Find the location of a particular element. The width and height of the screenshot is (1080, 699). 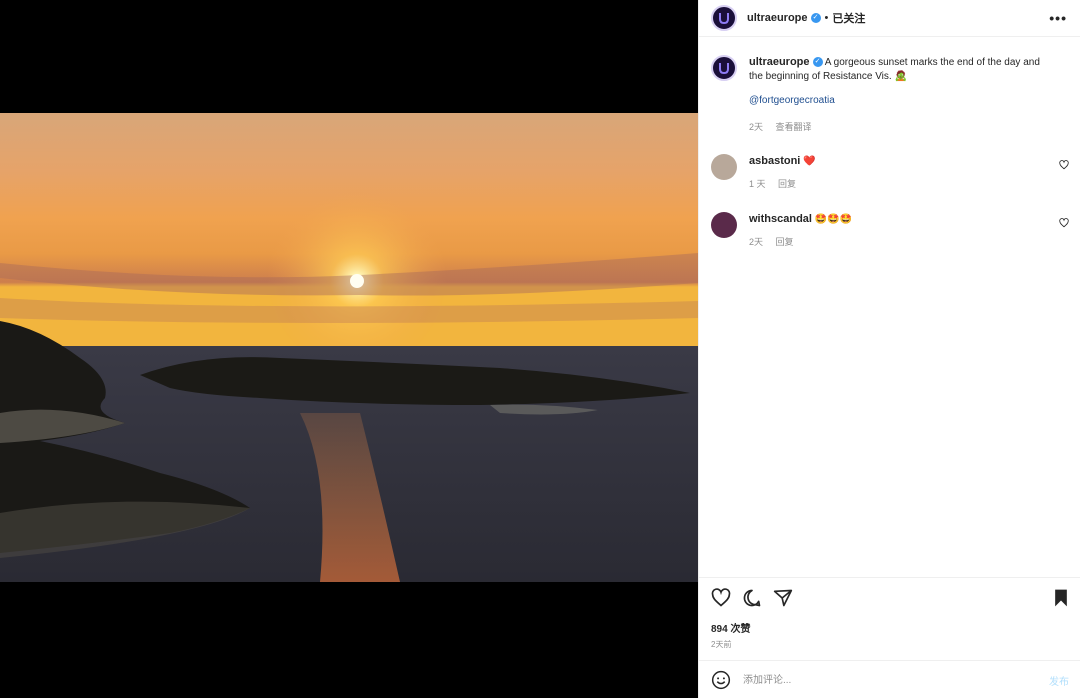

comment-composer: 发布 is located at coordinates (889, 679).